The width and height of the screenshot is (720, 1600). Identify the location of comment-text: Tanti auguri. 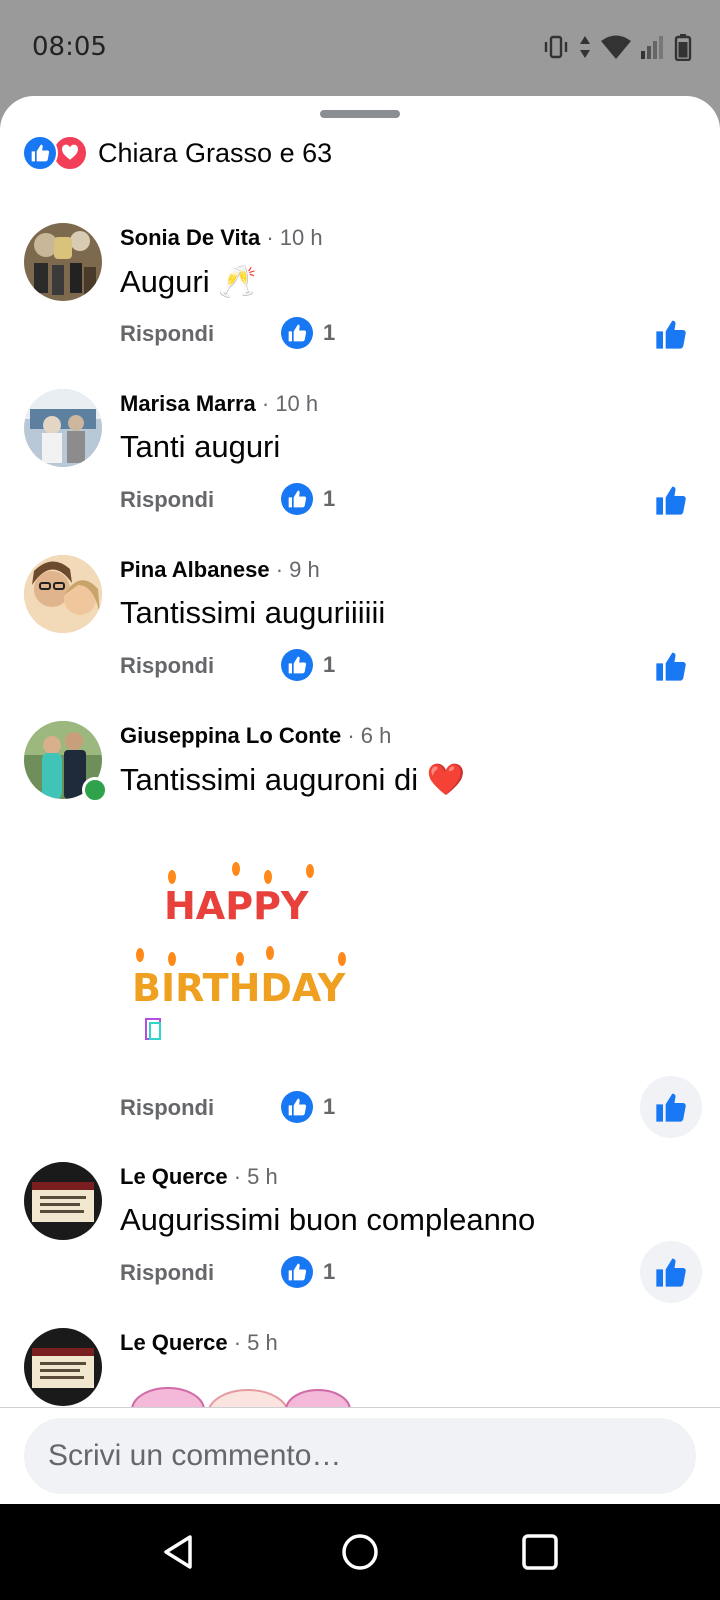
(200, 446).